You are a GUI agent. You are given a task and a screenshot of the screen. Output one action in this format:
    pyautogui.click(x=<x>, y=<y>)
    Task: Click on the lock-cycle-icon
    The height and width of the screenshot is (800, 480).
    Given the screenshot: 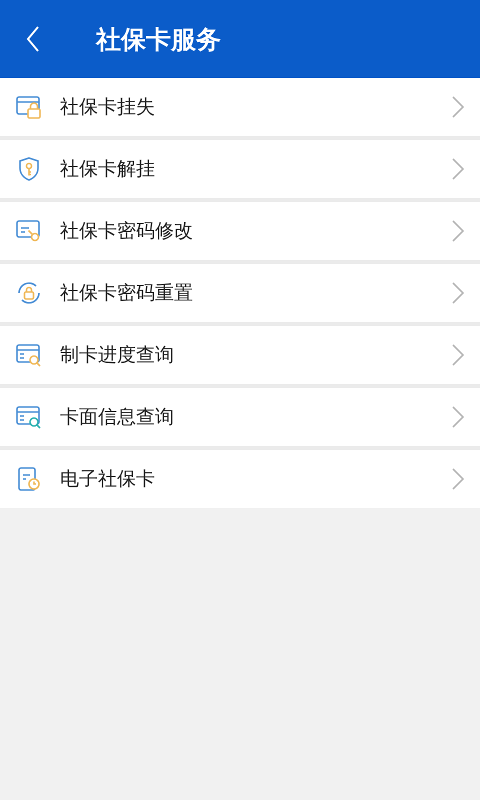 What is the action you would take?
    pyautogui.click(x=29, y=293)
    